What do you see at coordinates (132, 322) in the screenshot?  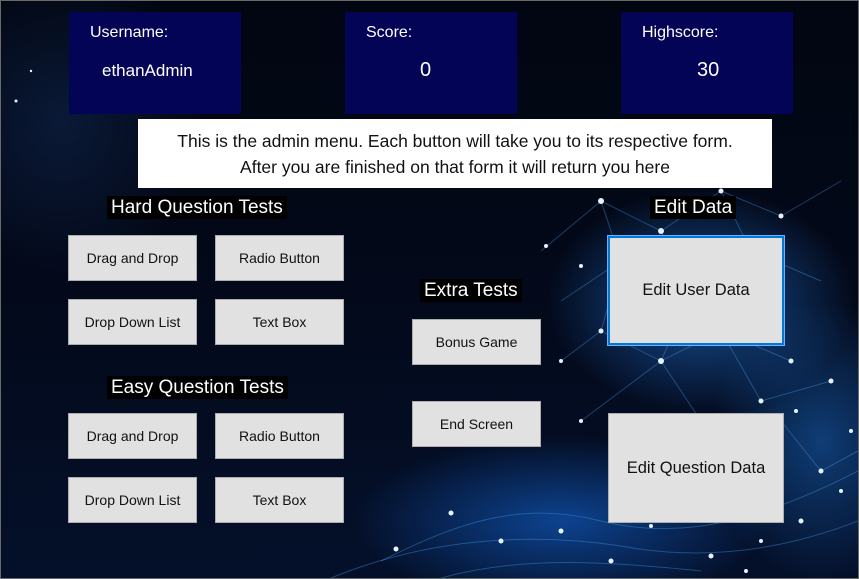 I see `hard-drop-down-list-button: Drop Down List` at bounding box center [132, 322].